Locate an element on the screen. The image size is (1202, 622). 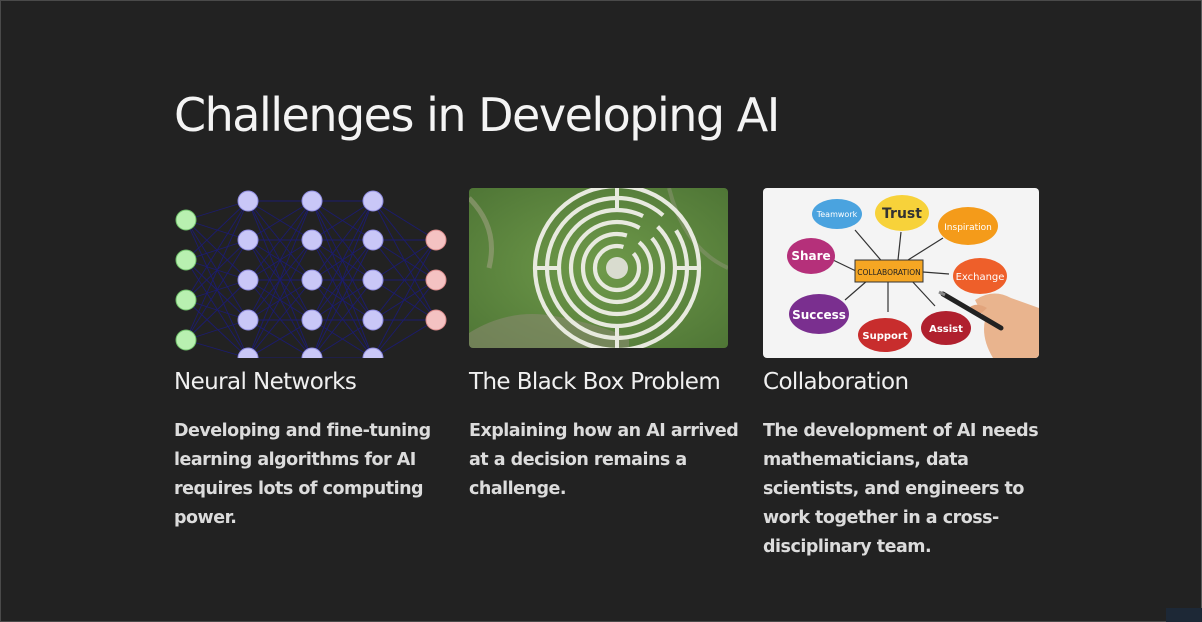
mindmap-word: Assist is located at coordinates (946, 329).